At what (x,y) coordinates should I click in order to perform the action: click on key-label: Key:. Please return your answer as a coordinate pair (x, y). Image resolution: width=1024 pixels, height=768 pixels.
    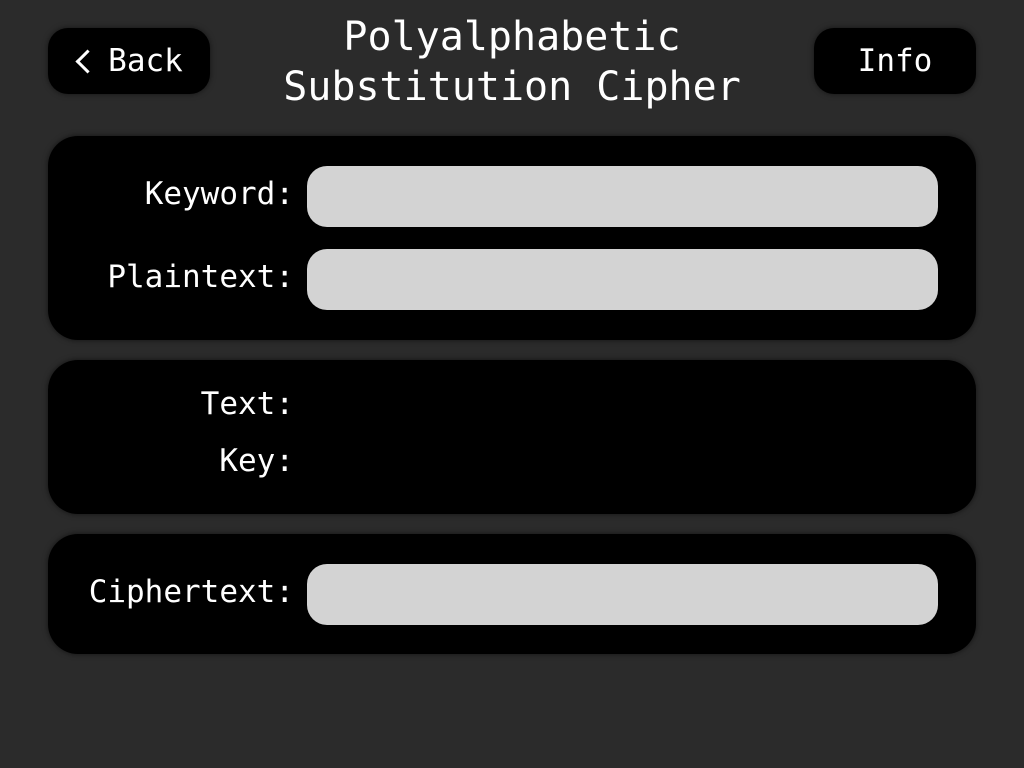
    Looking at the image, I should click on (256, 461).